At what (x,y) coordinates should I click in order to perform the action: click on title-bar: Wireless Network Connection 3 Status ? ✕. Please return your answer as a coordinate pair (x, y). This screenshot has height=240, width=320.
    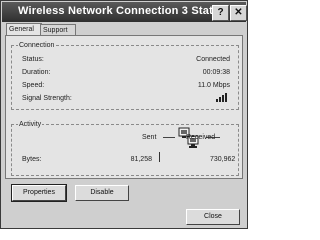
    Looking at the image, I should click on (124, 12).